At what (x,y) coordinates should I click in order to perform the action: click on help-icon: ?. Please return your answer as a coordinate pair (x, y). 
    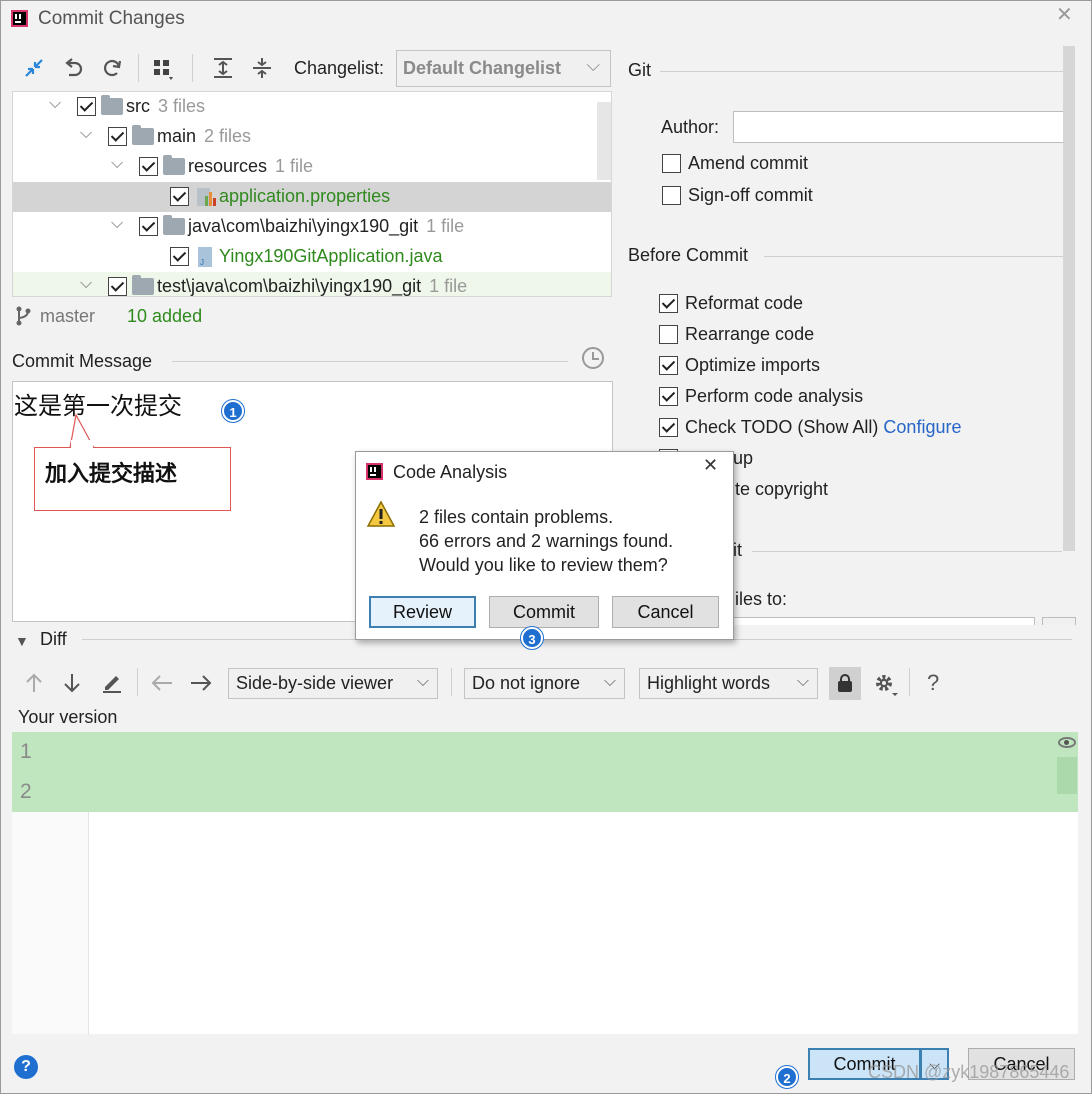
    Looking at the image, I should click on (933, 683).